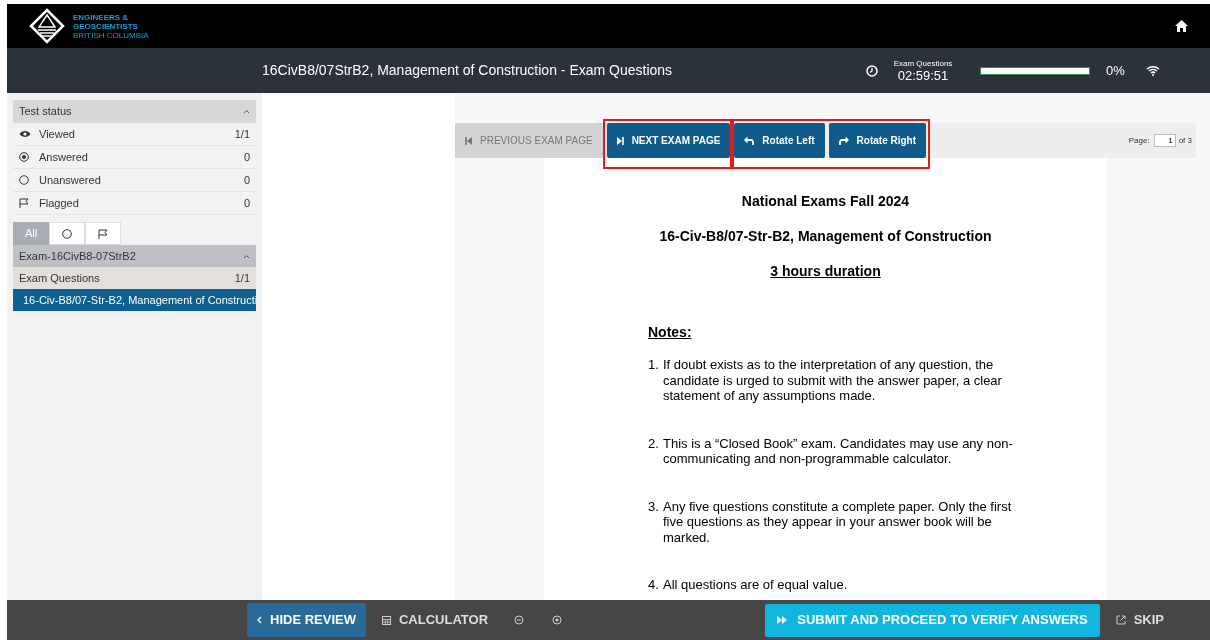  What do you see at coordinates (779, 140) in the screenshot?
I see `toolbar-button: Rotate Left` at bounding box center [779, 140].